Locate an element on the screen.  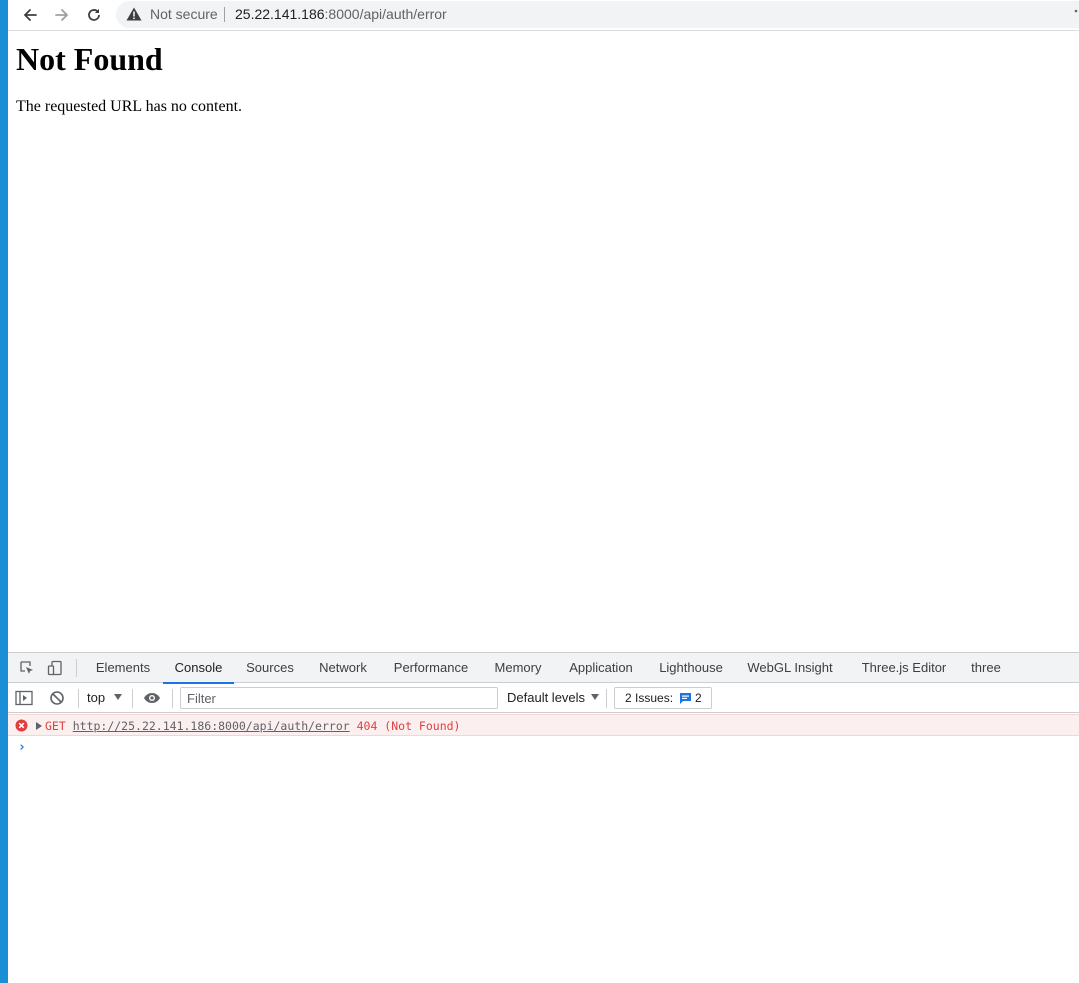
issues-label: 2 Issues: is located at coordinates (649, 698).